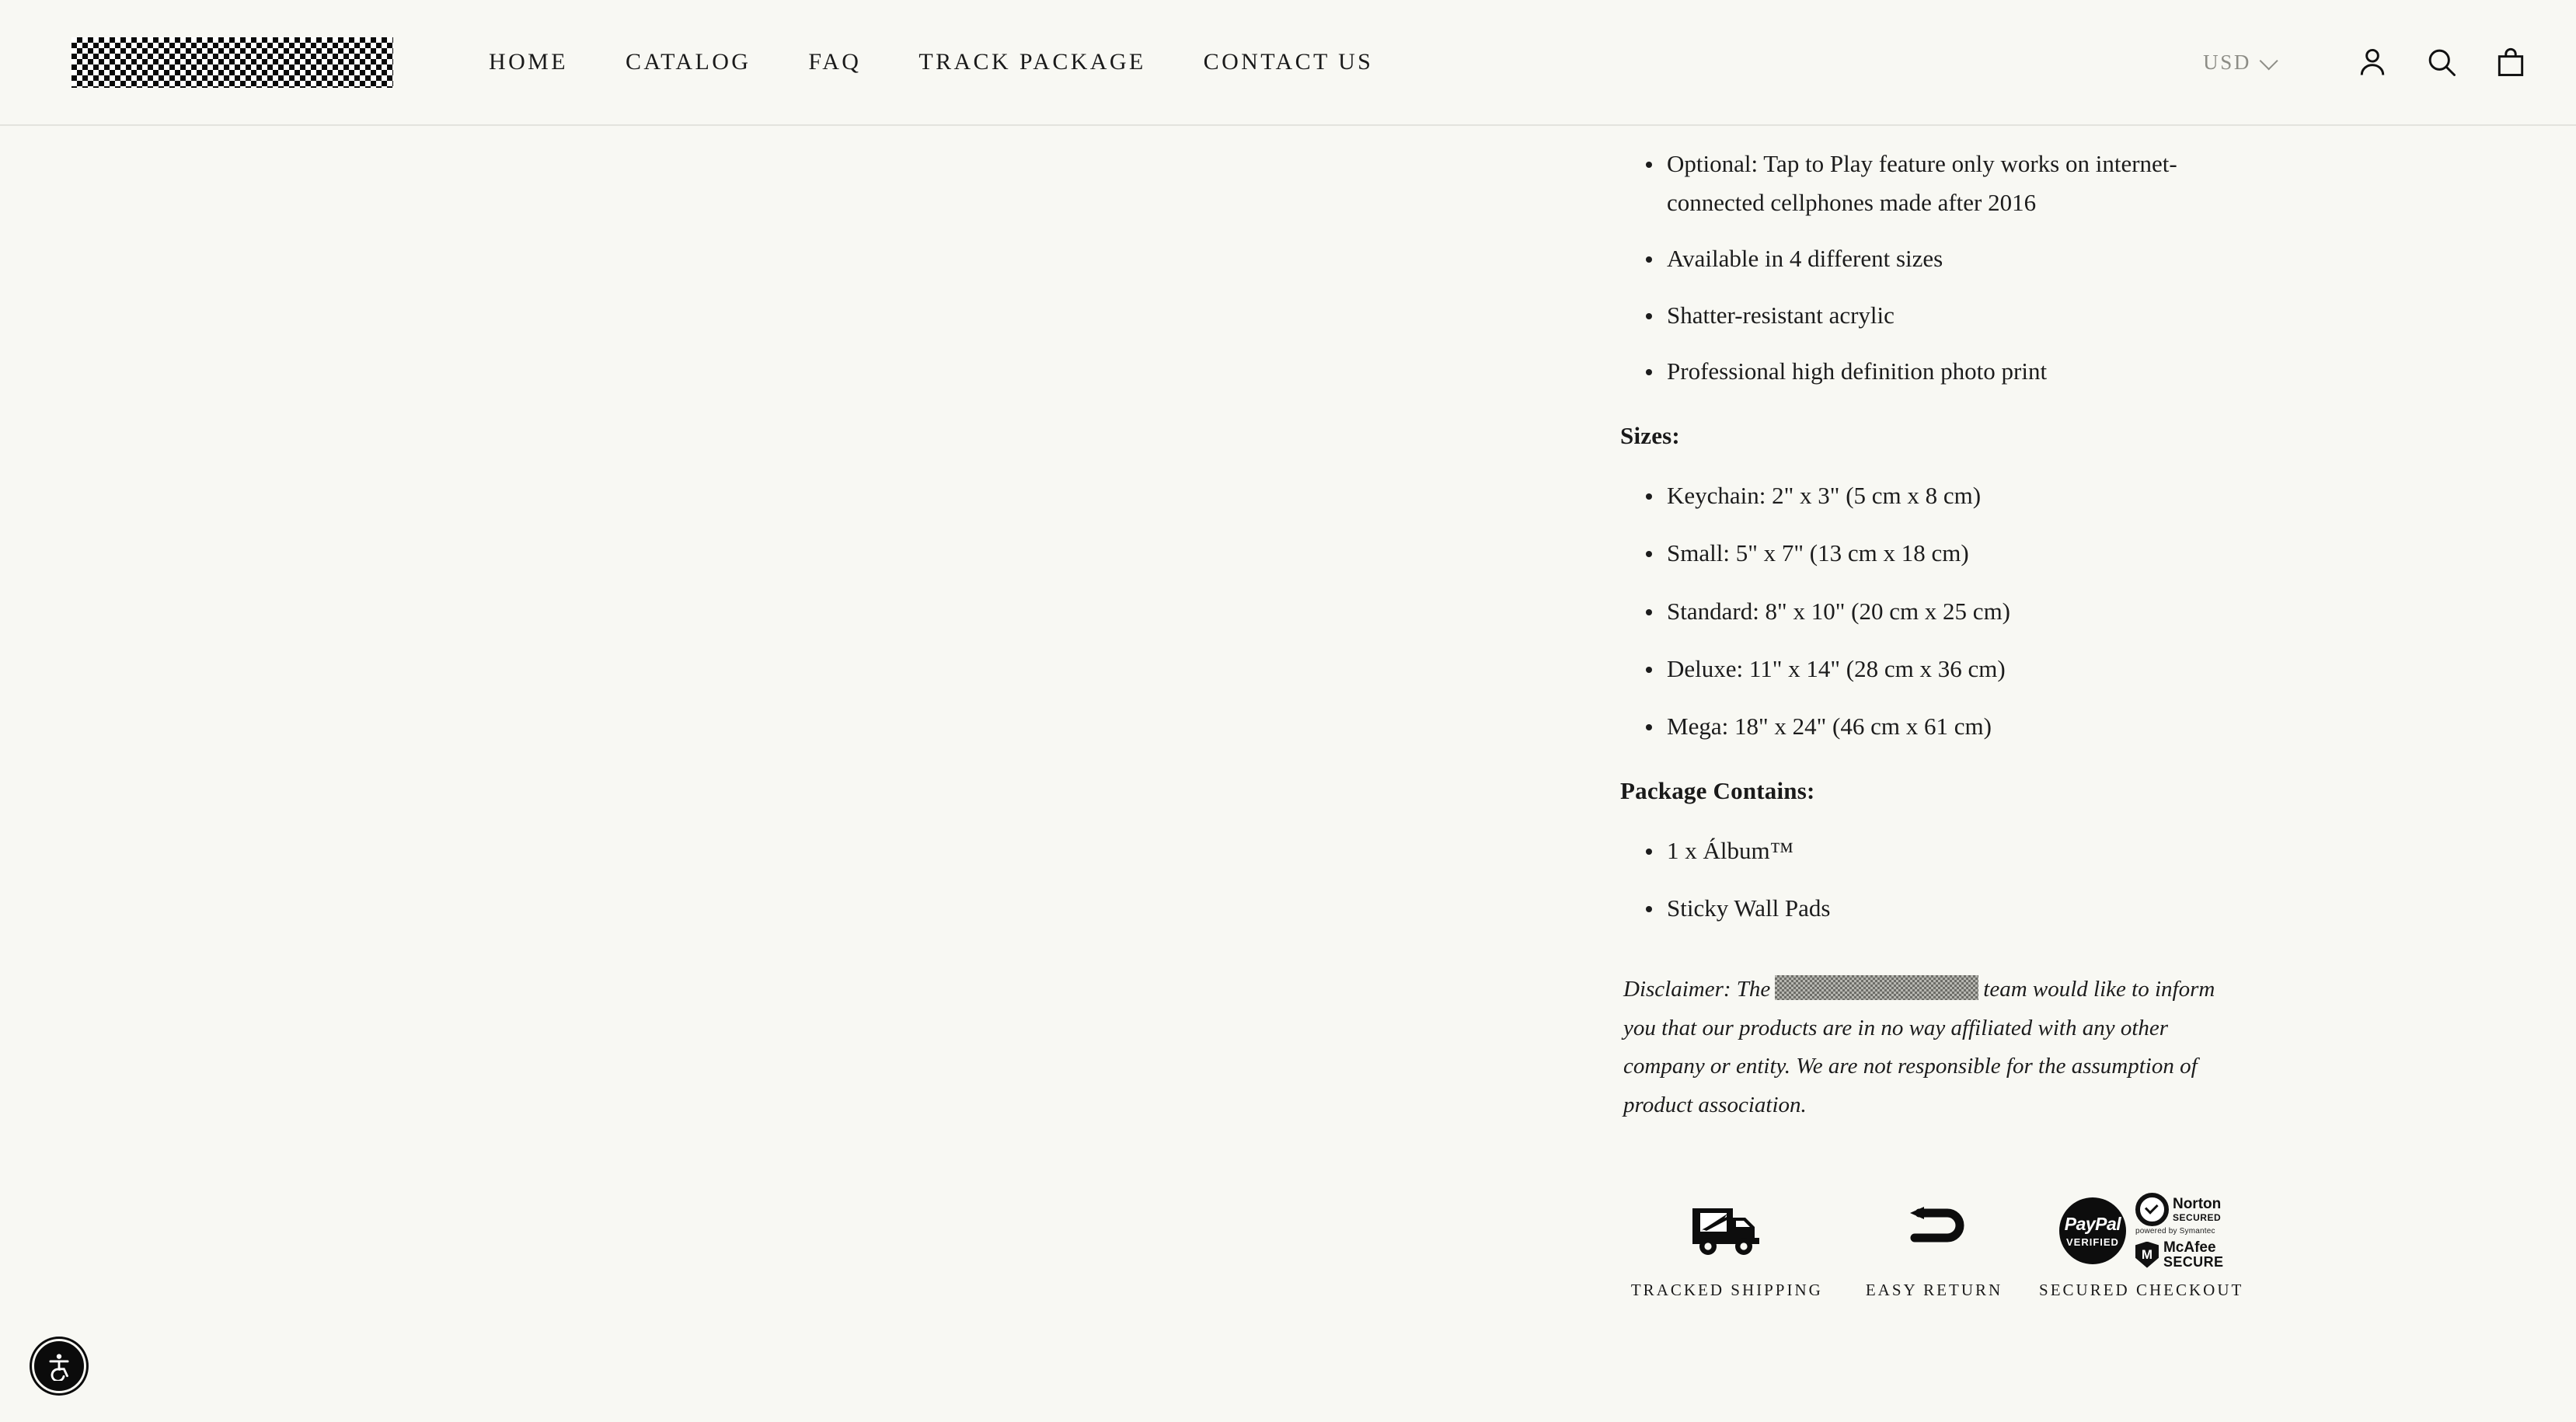  I want to click on list-item: Small: 5" x 7" (13 cm x 18 cm), so click(1944, 553).